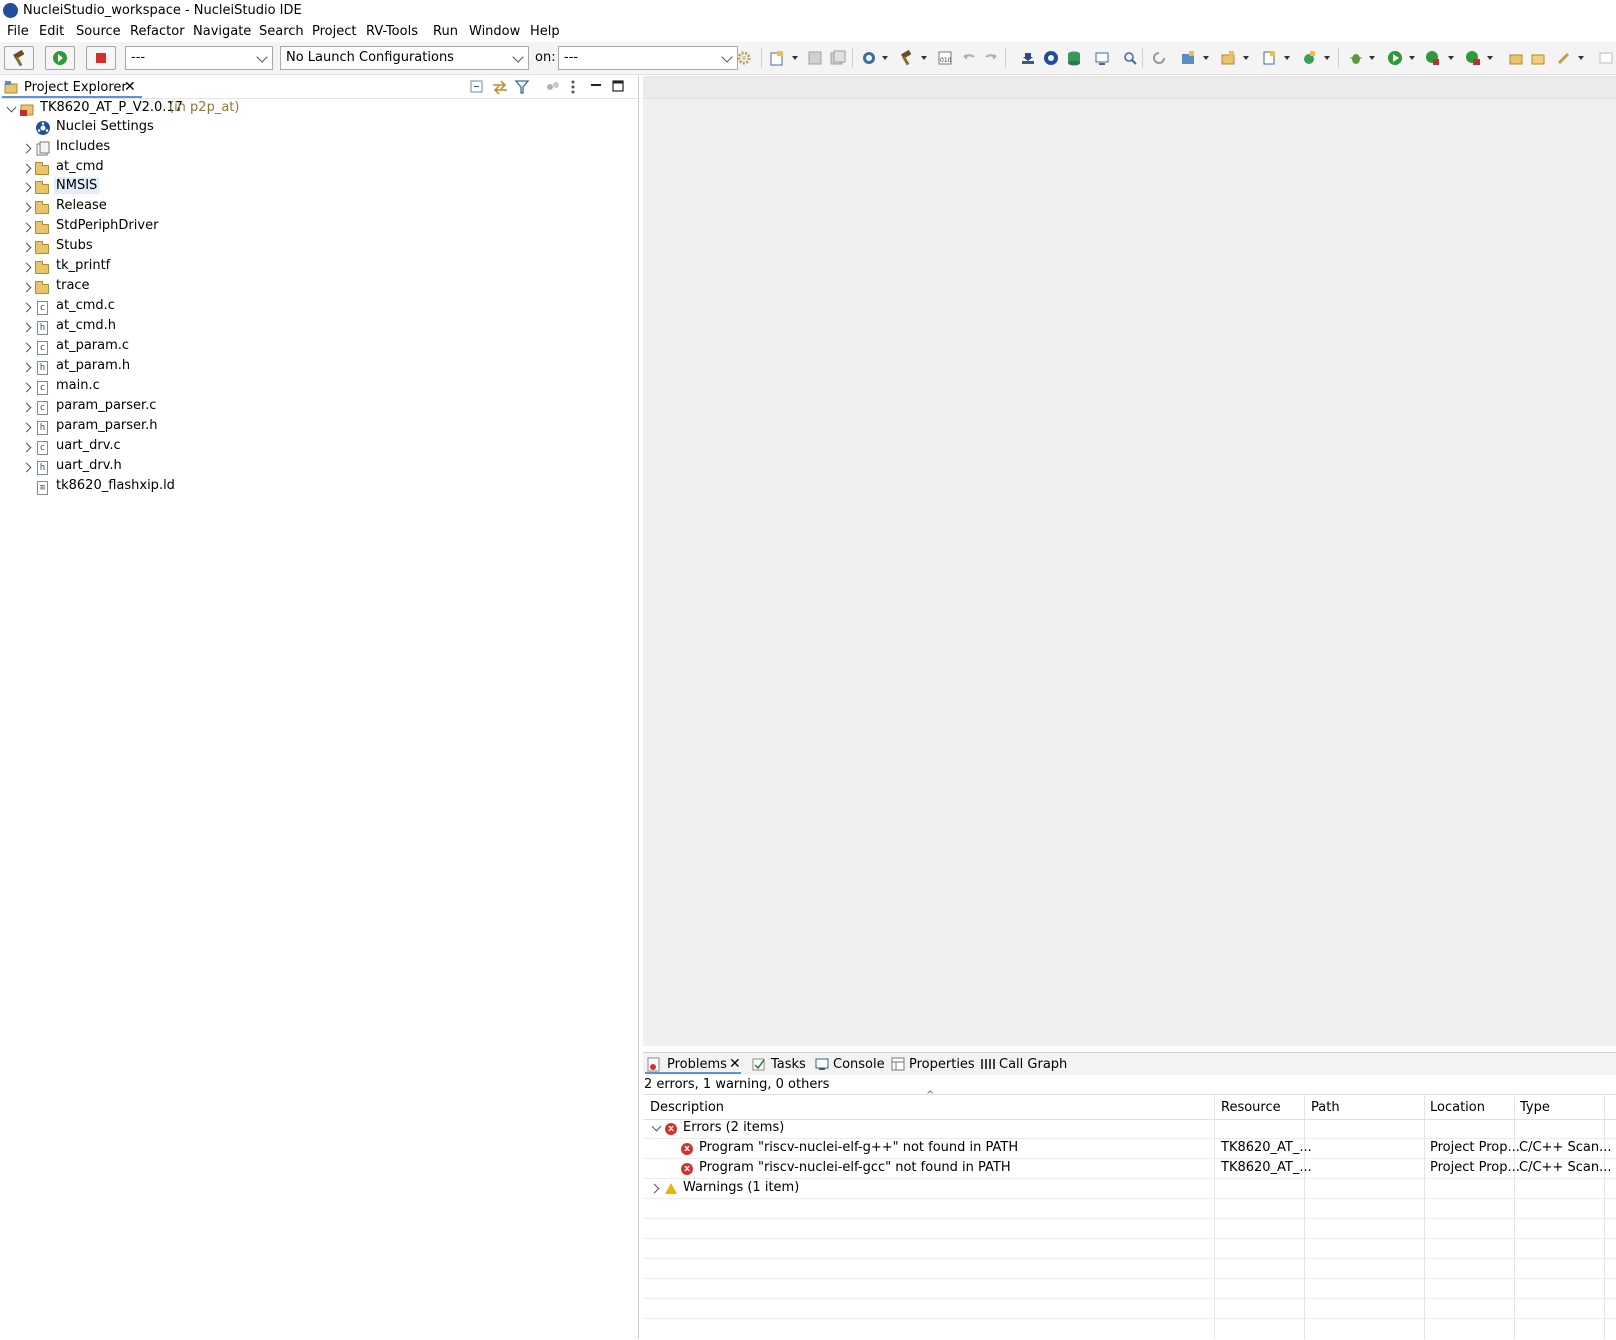 The width and height of the screenshot is (1616, 1340). What do you see at coordinates (1473, 58) in the screenshot?
I see `external-tools-icon` at bounding box center [1473, 58].